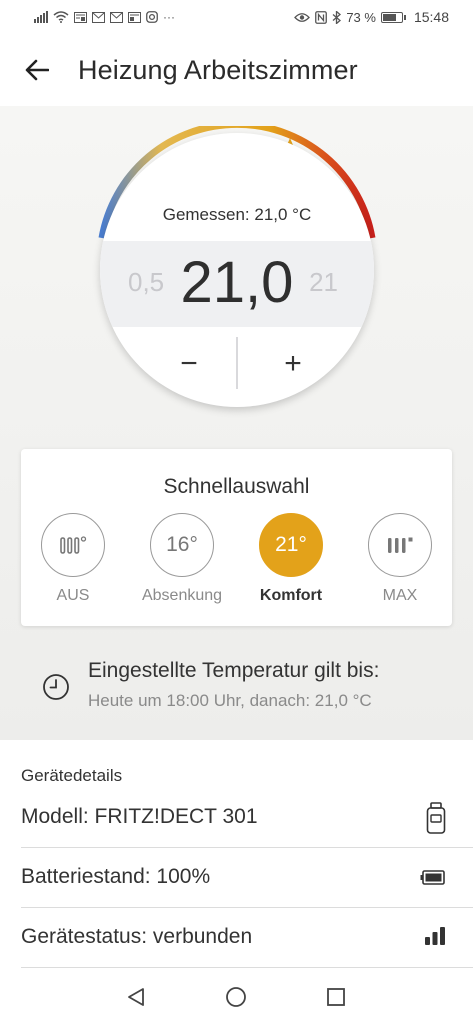 The image size is (473, 1024). Describe the element at coordinates (323, 282) in the screenshot. I see `next-value: 21` at that location.